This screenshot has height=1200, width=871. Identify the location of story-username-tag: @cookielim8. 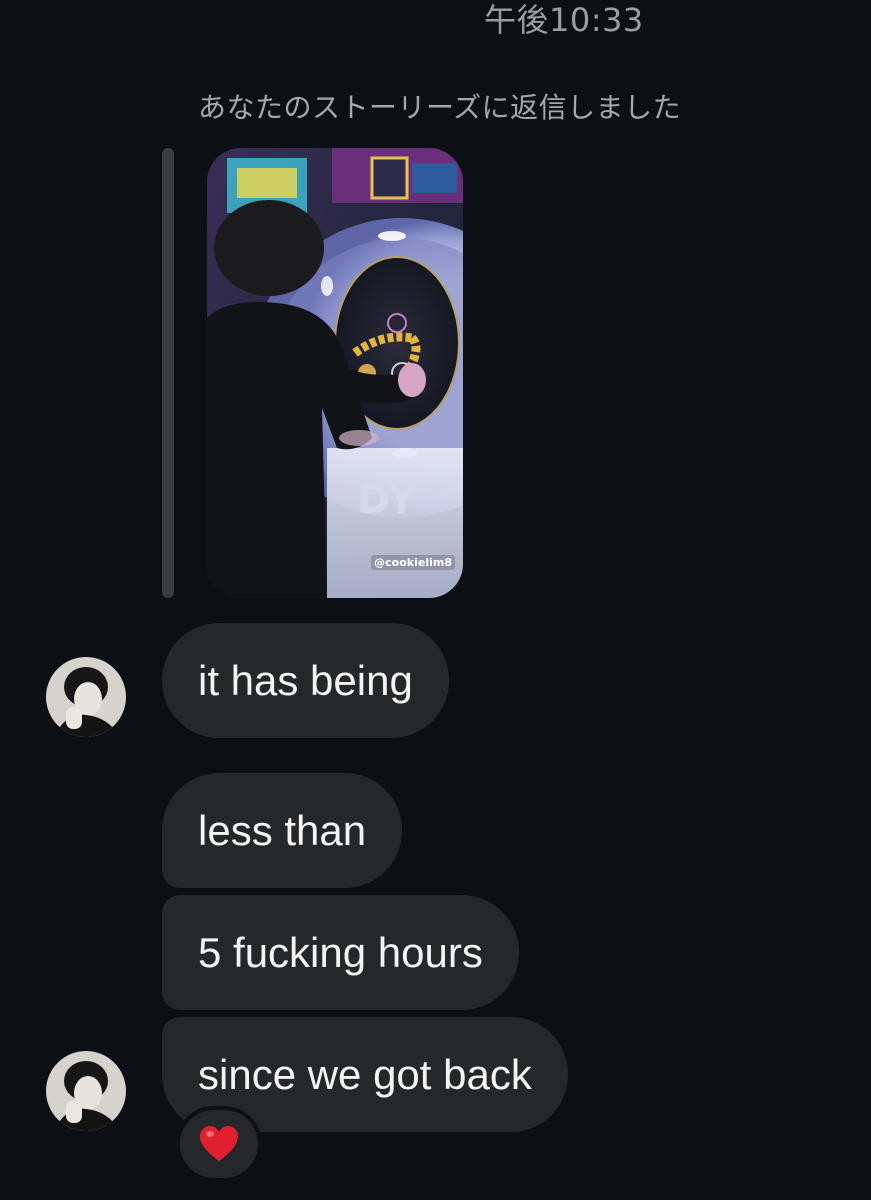
(413, 562).